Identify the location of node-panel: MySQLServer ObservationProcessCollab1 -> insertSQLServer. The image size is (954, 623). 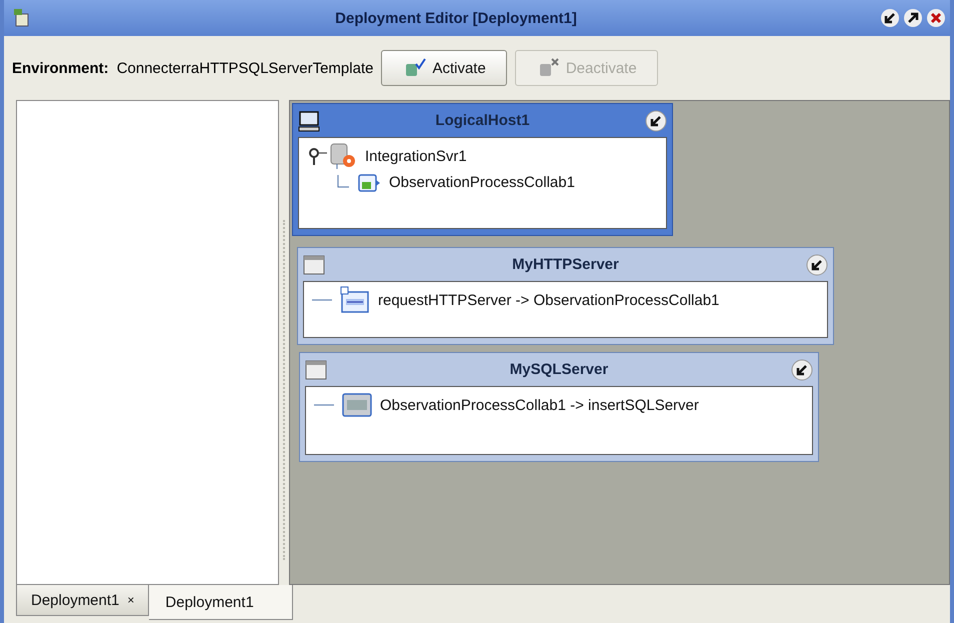
(559, 407).